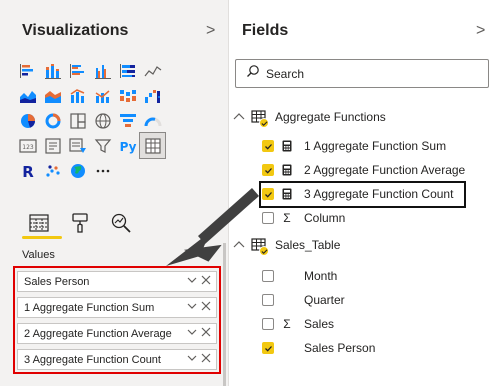  What do you see at coordinates (210, 31) in the screenshot?
I see `collapse-visualizations-button: >` at bounding box center [210, 31].